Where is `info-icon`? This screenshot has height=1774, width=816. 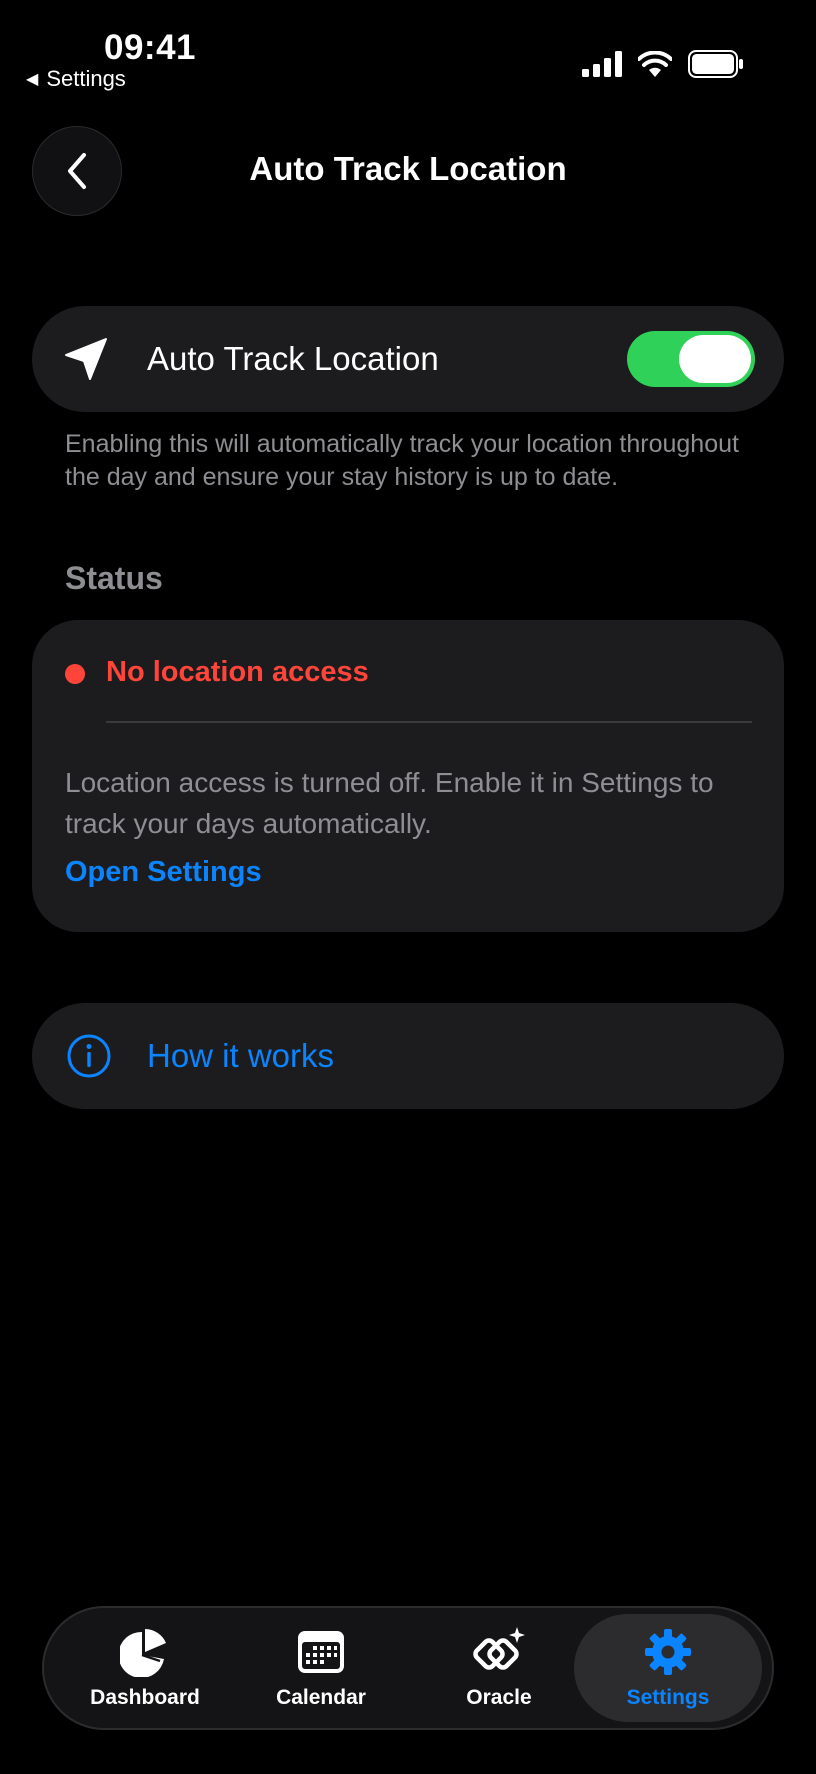
info-icon is located at coordinates (89, 1056).